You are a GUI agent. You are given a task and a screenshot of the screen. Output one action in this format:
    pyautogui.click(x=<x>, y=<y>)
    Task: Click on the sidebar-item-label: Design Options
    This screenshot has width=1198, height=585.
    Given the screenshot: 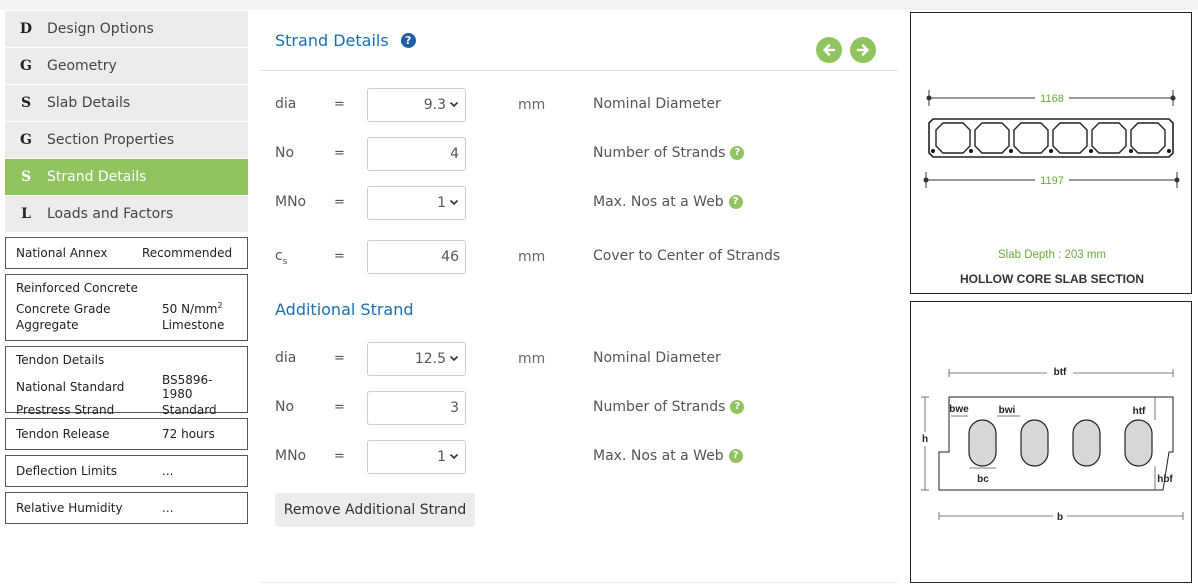 What is the action you would take?
    pyautogui.click(x=100, y=29)
    